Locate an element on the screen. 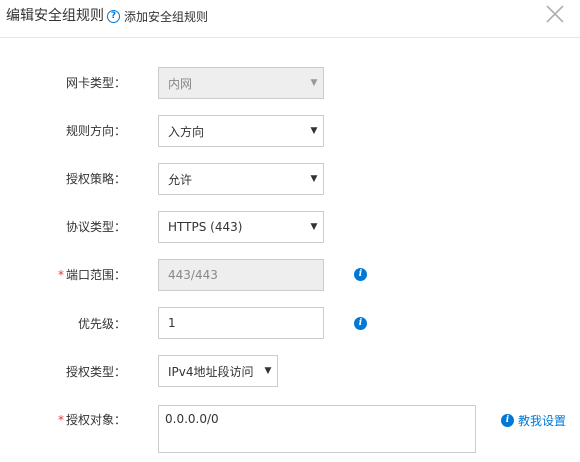  port-range-input: 443/443 is located at coordinates (241, 275).